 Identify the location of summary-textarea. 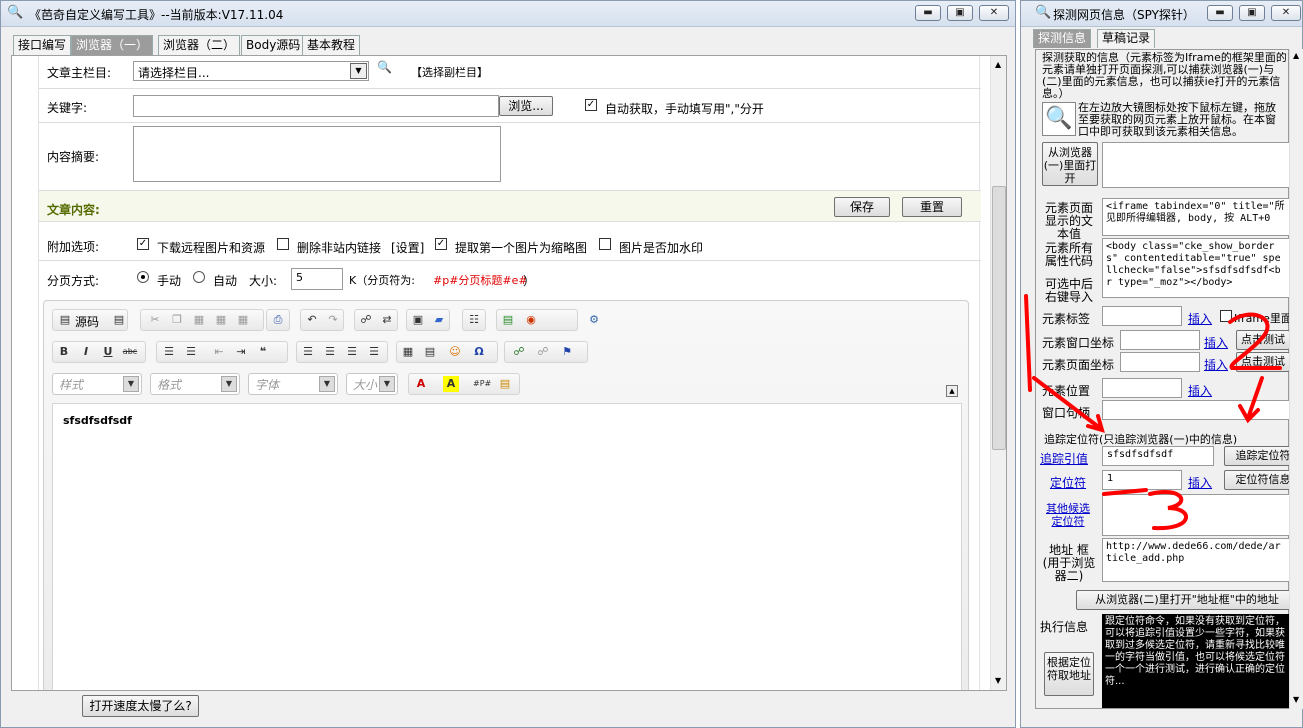
(317, 154).